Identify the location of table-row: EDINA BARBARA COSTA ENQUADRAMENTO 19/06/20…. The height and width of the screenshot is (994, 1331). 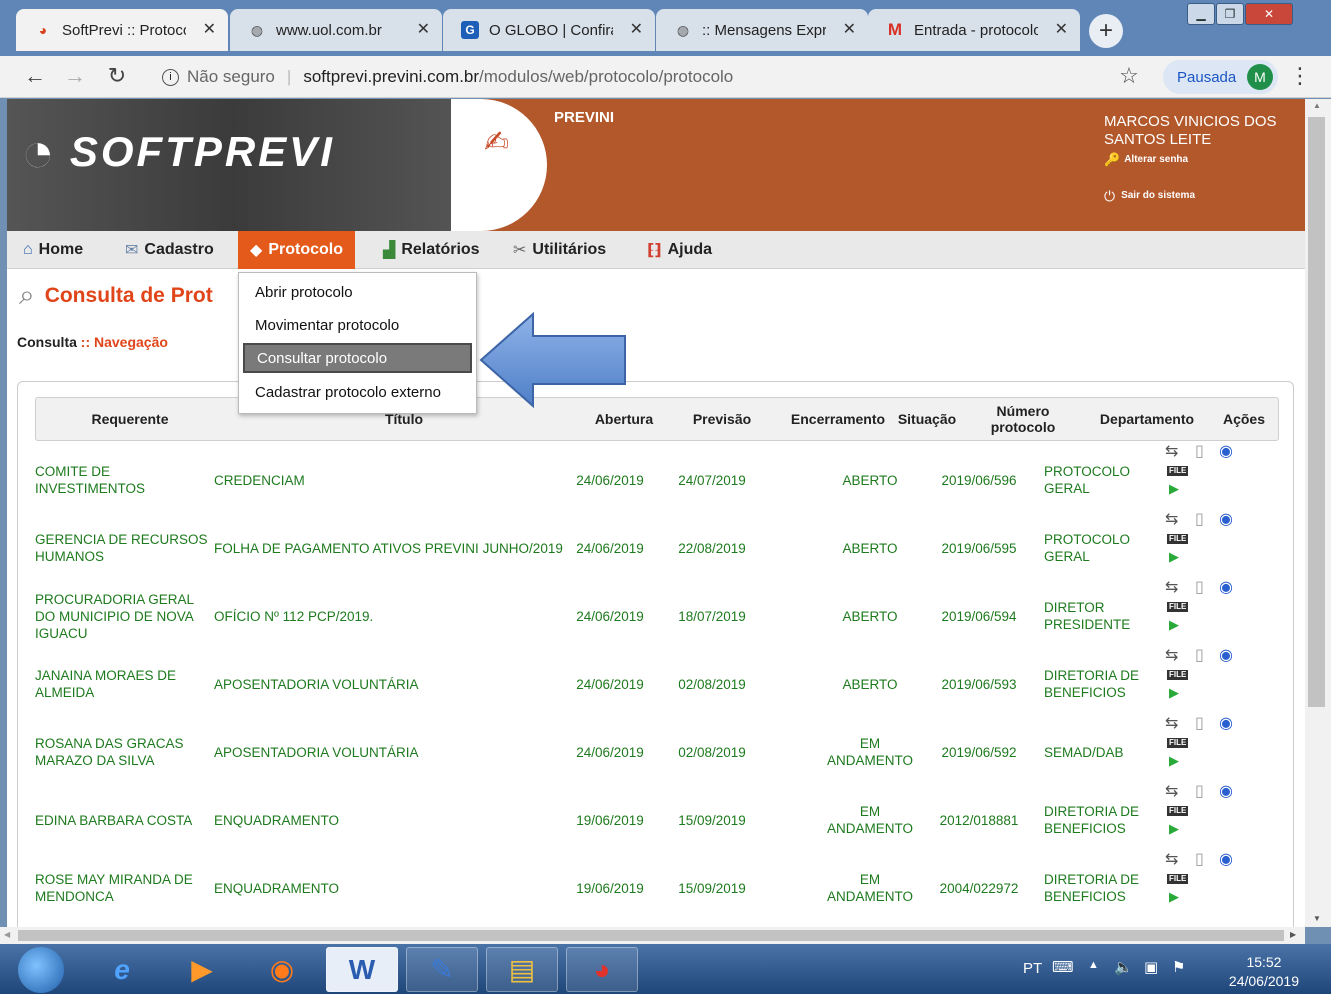
(657, 819).